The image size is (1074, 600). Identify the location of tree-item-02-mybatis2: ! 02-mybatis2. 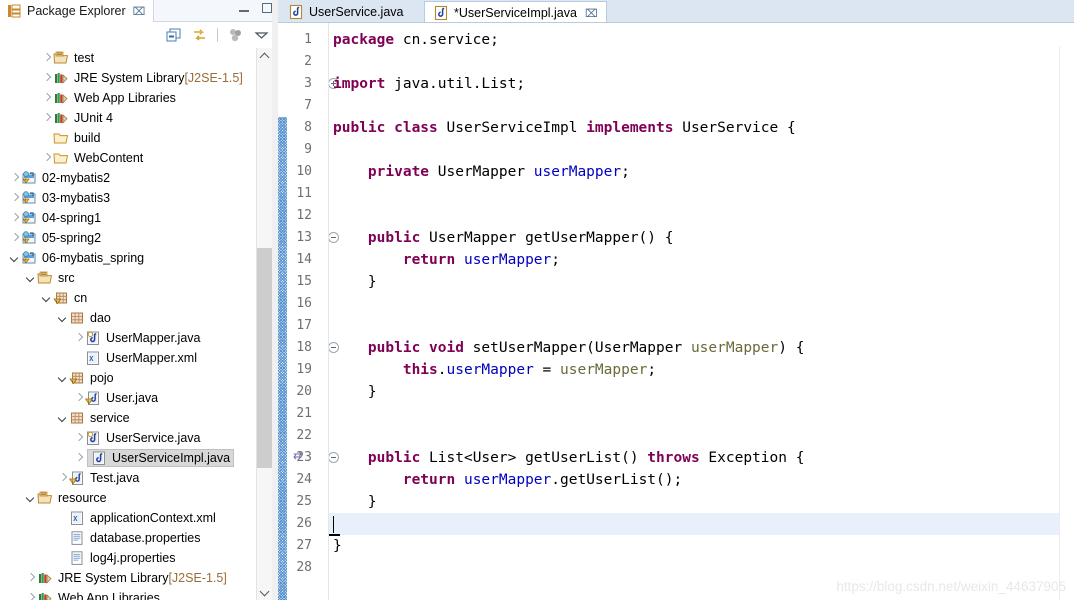
(128, 178).